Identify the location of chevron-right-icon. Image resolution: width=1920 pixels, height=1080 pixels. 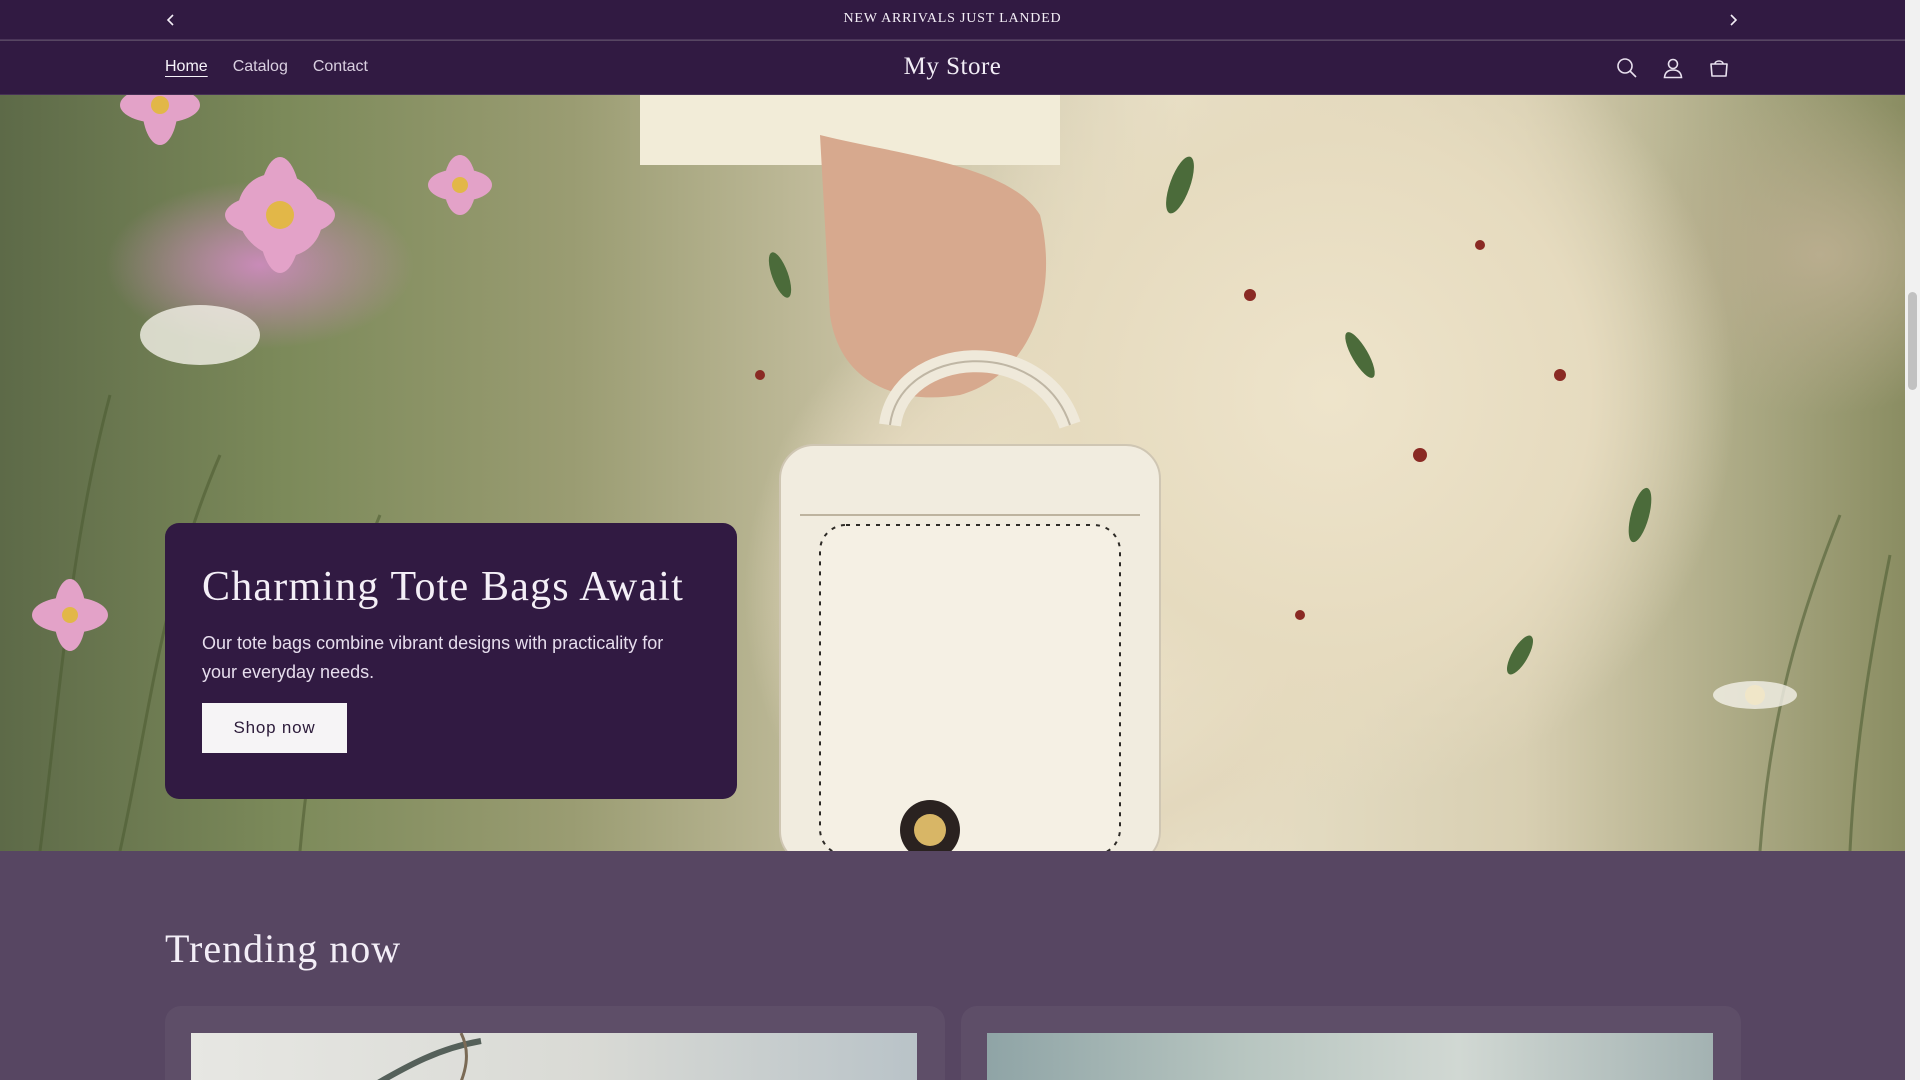
(1734, 20).